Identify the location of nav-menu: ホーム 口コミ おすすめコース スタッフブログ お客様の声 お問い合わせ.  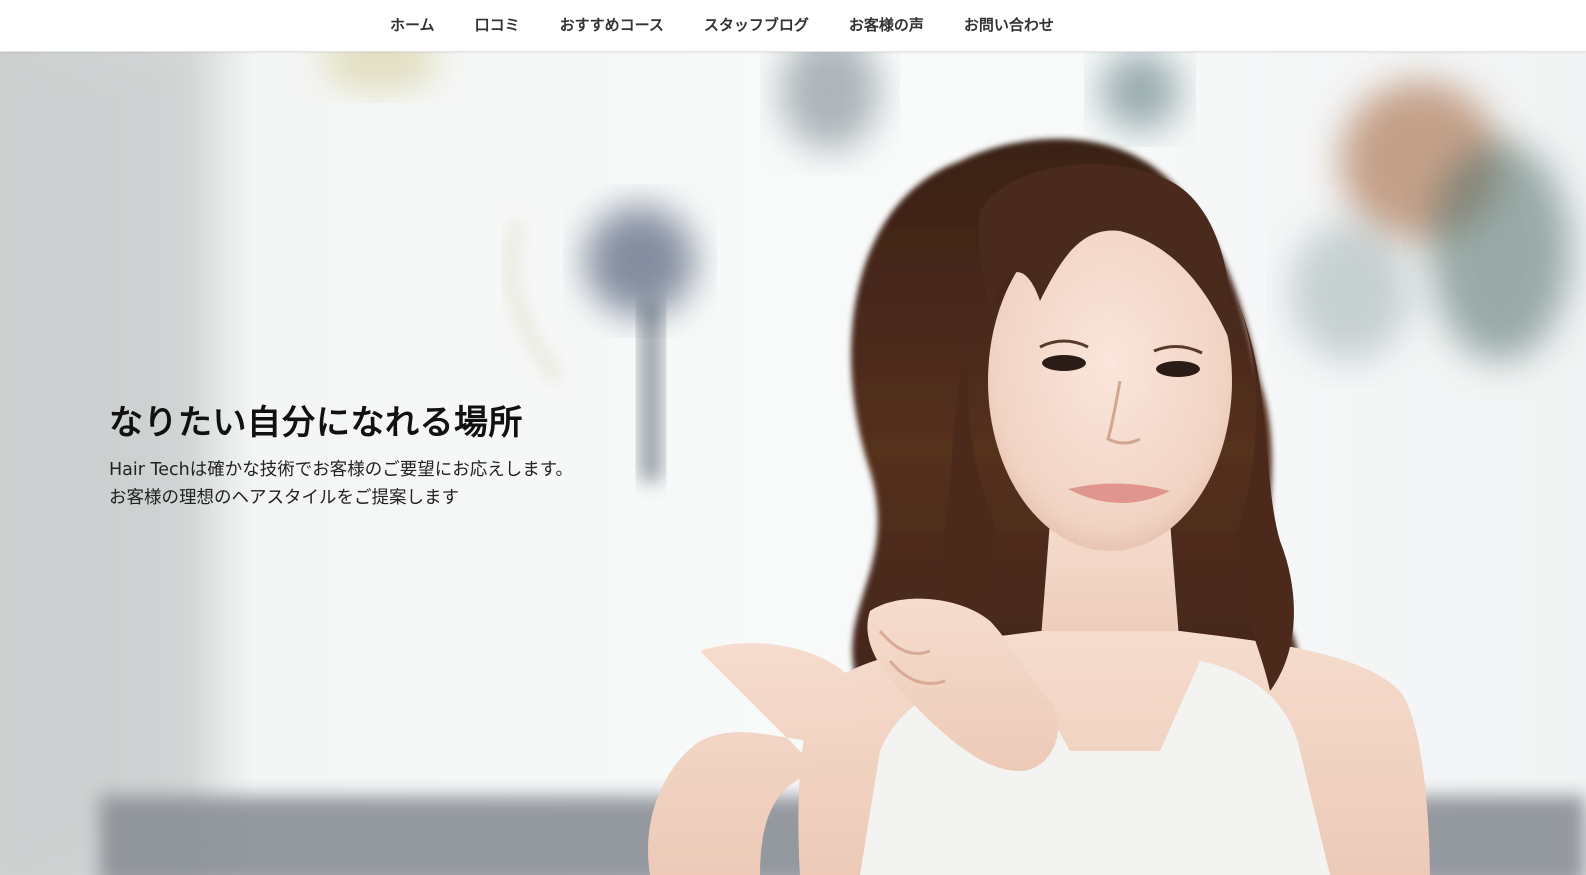
(723, 25).